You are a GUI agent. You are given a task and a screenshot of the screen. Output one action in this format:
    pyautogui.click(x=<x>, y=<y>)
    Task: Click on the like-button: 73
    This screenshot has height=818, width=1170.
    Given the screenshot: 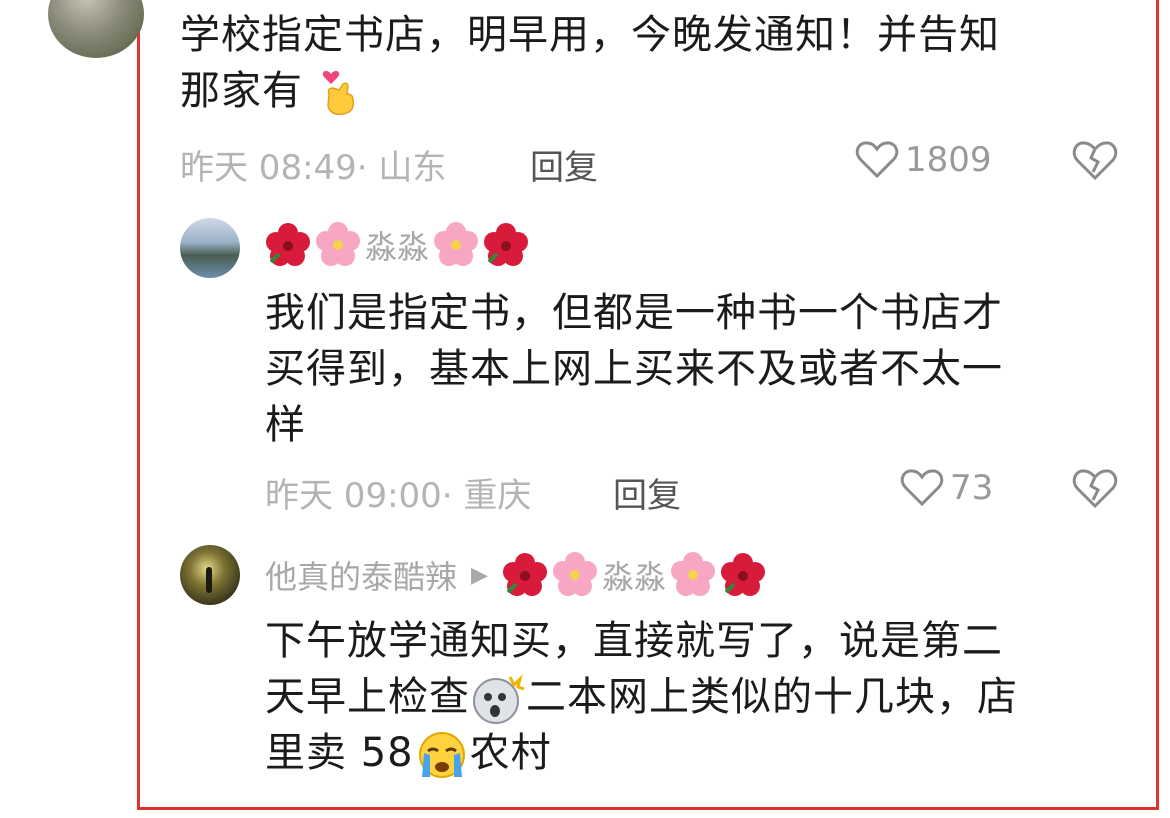 What is the action you would take?
    pyautogui.click(x=946, y=488)
    